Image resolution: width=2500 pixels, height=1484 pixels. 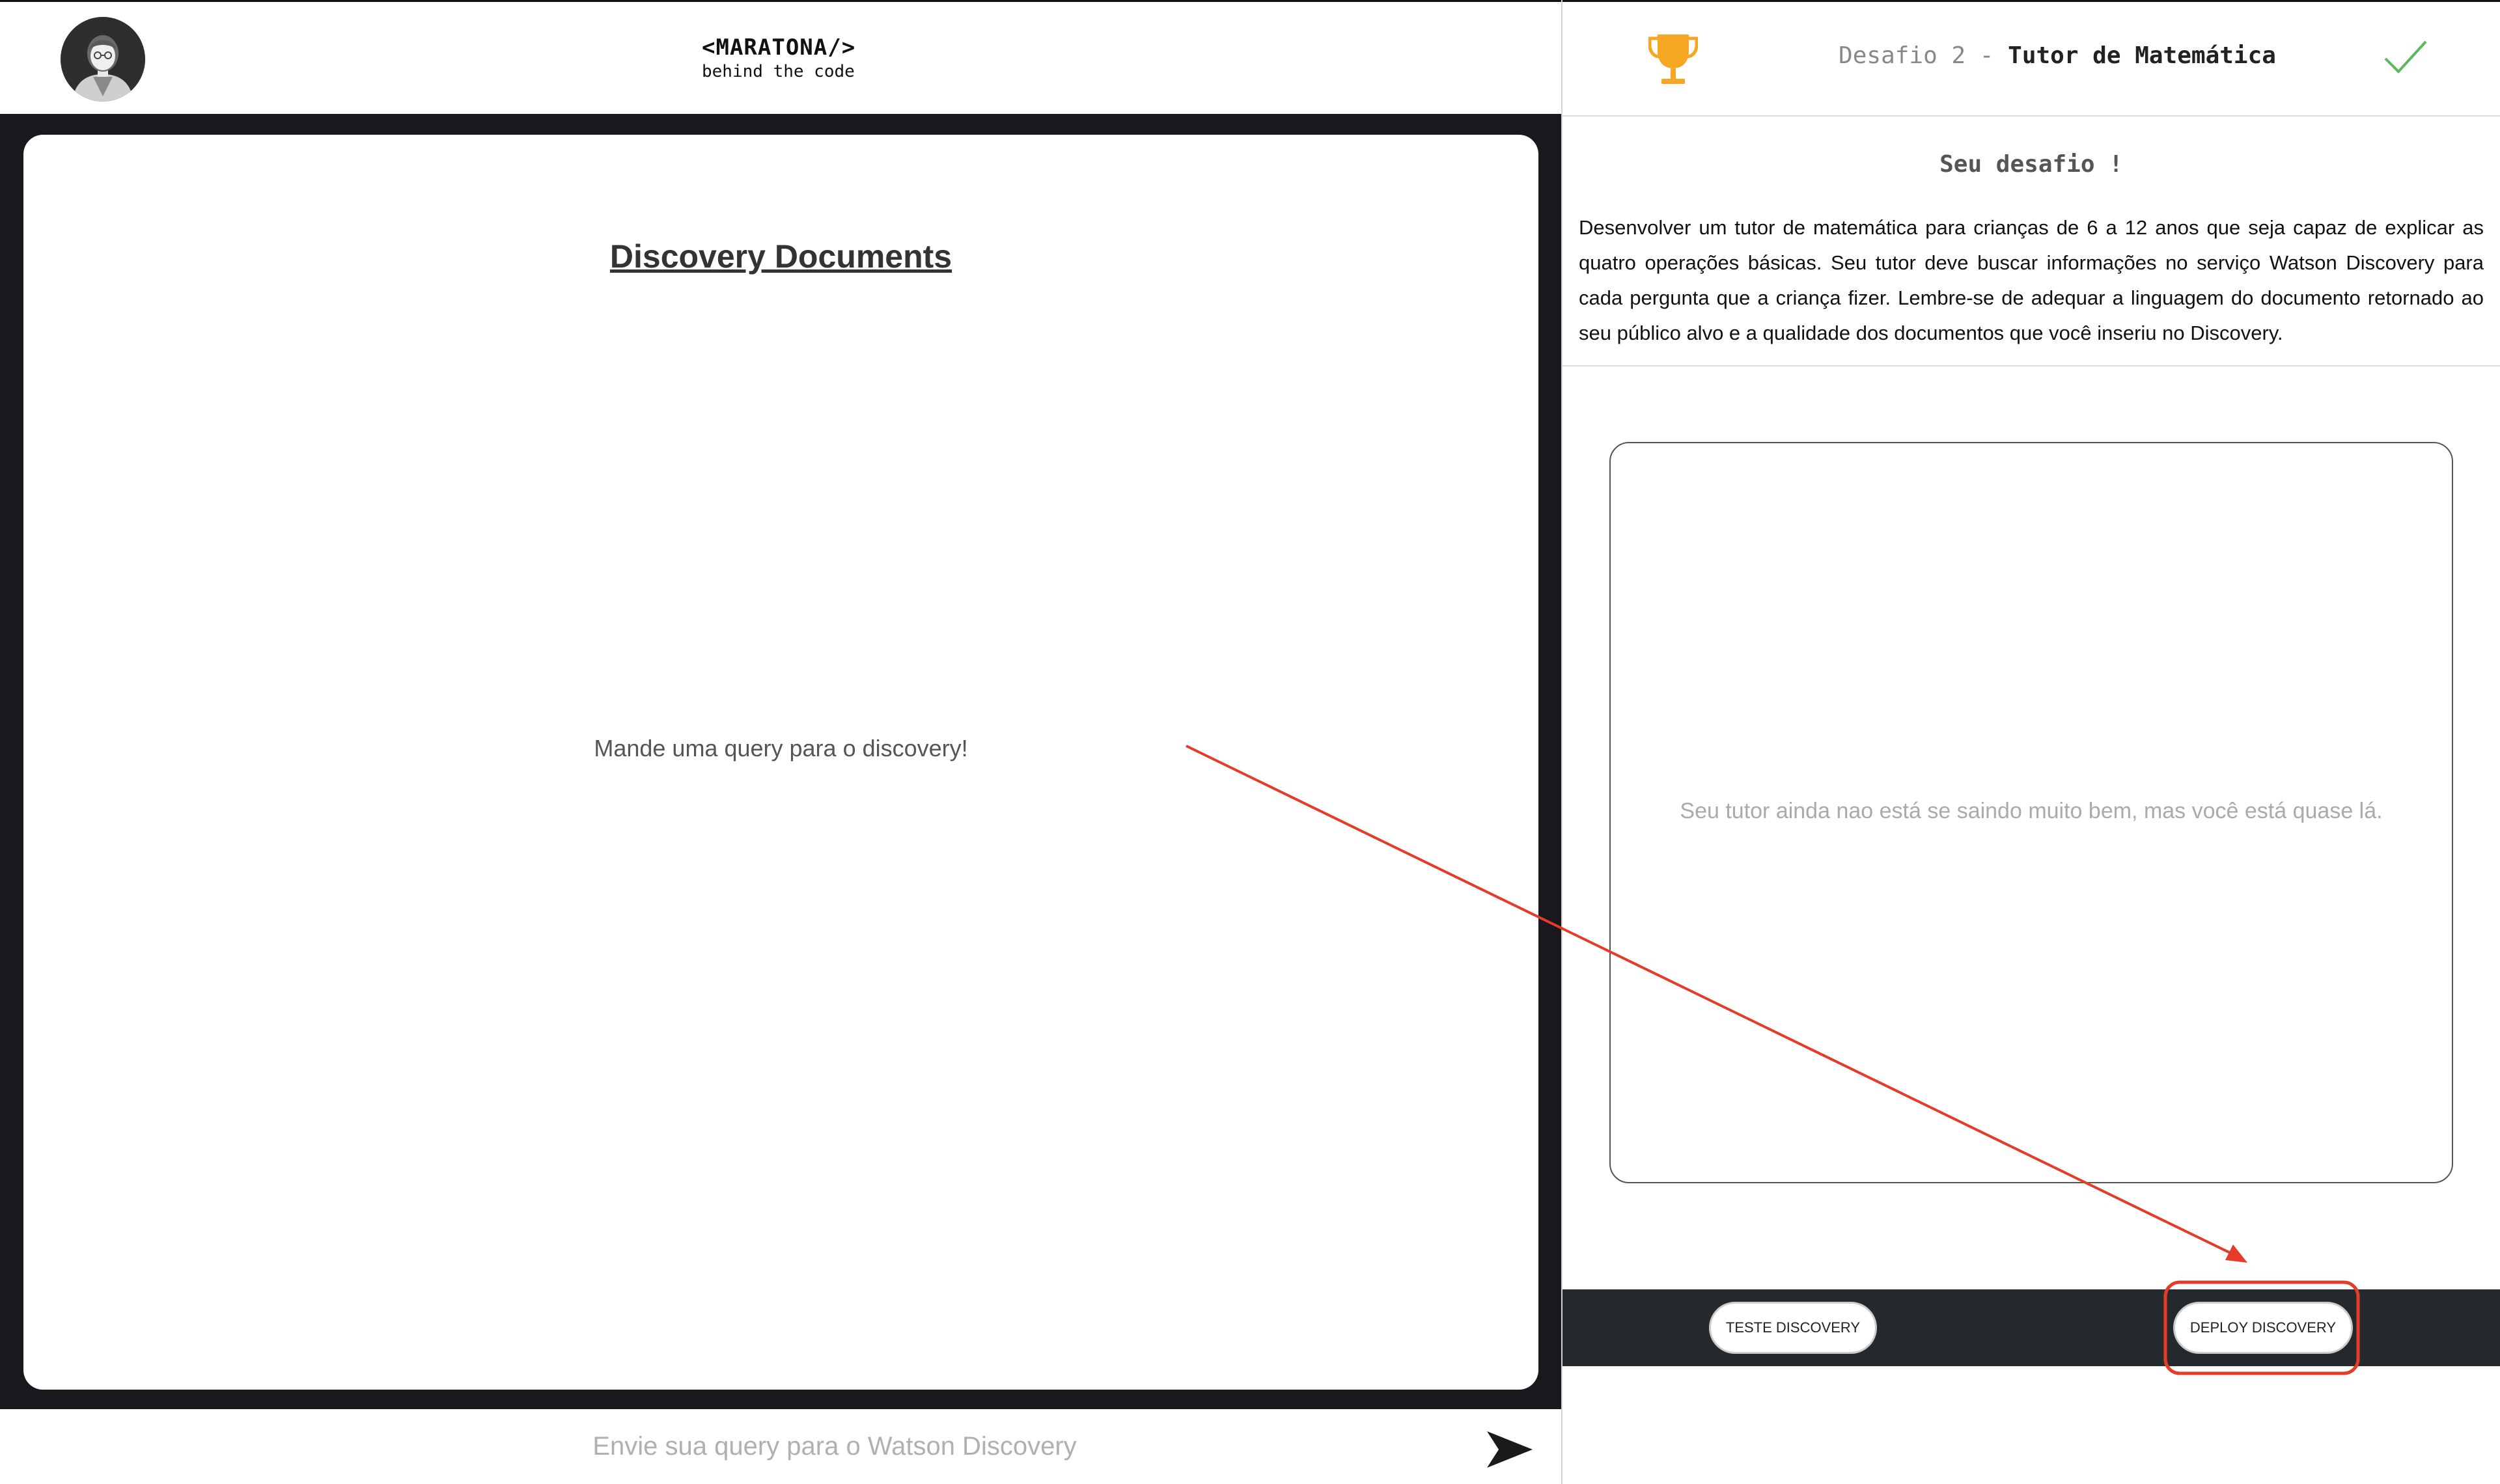 I want to click on brand-logo: <MARATONA/> behind the code, so click(x=806, y=57).